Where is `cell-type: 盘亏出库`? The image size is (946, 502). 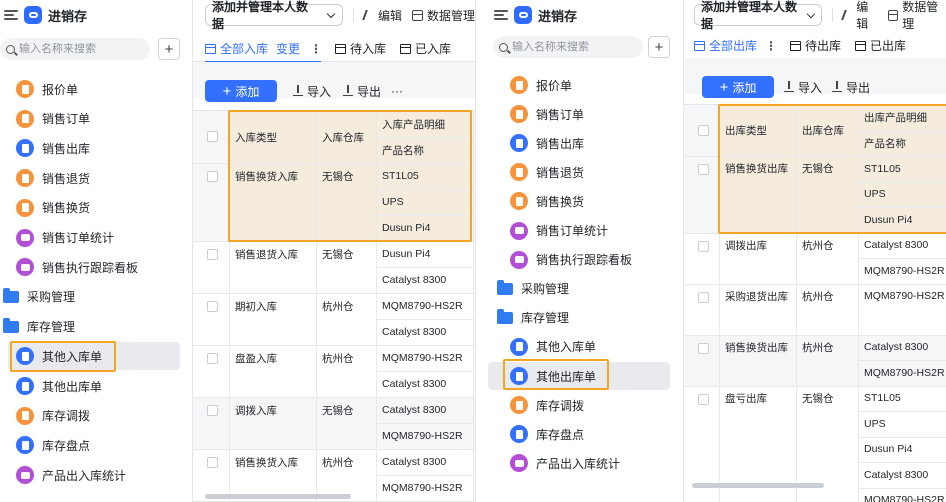
cell-type: 盘亏出库 is located at coordinates (746, 398).